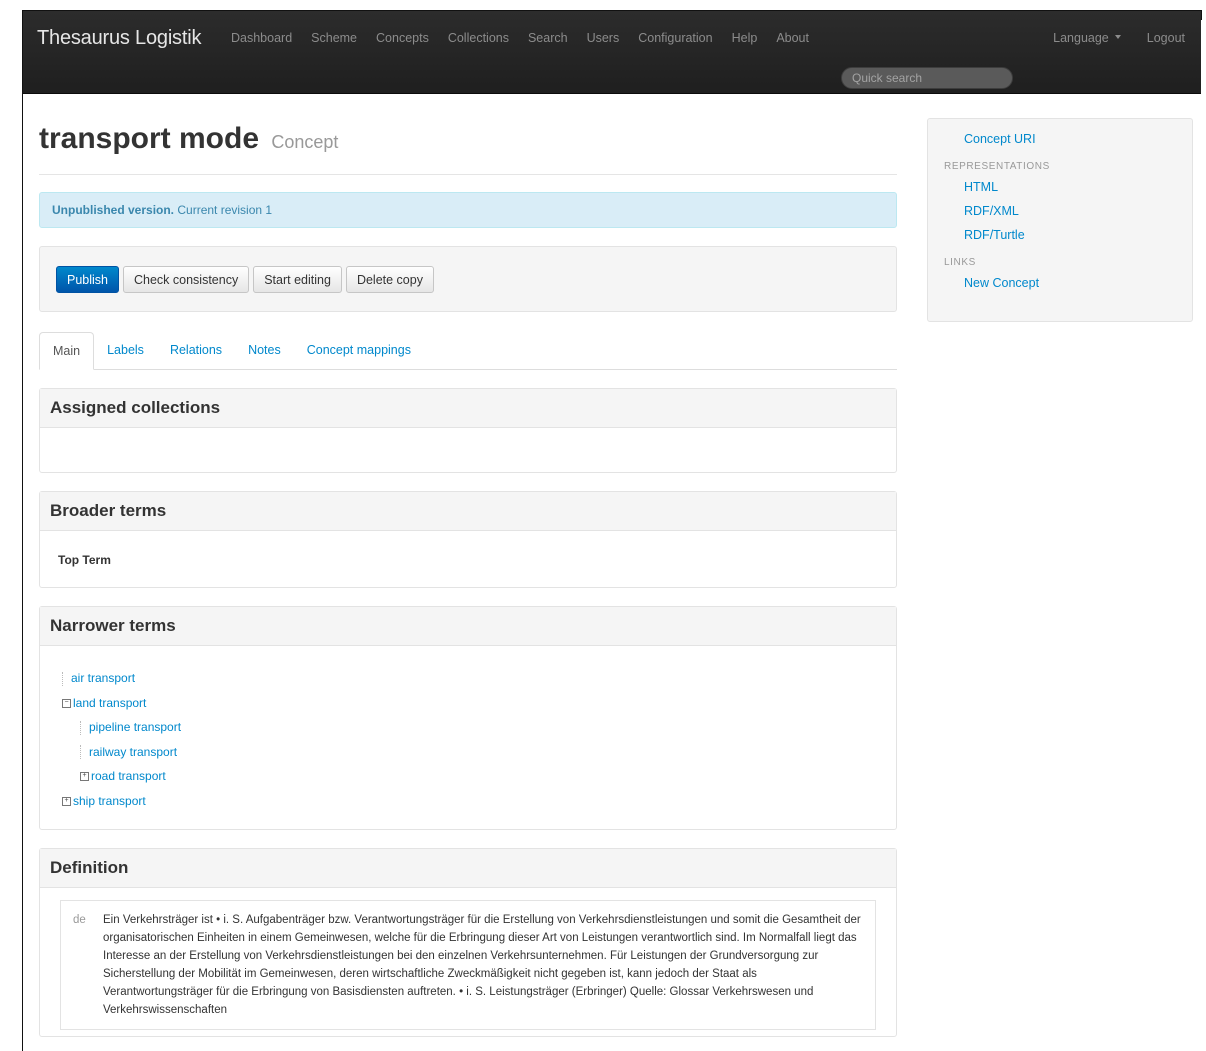 Image resolution: width=1206 pixels, height=1051 pixels. Describe the element at coordinates (128, 776) in the screenshot. I see `tree-link-road-transport: road transport` at that location.